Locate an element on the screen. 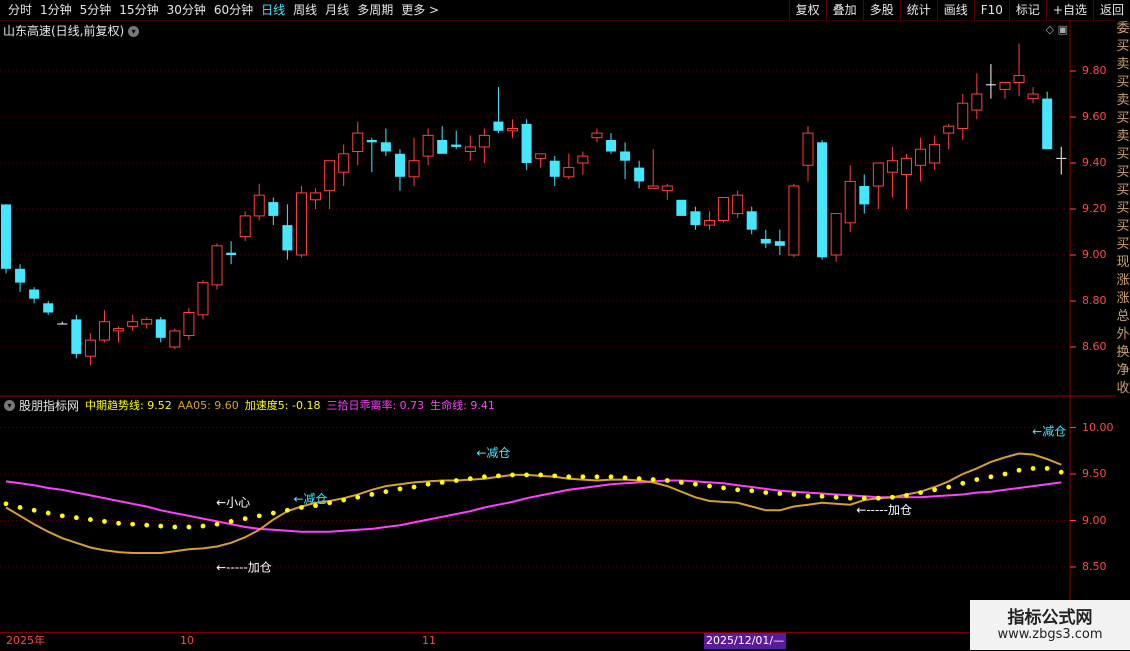 This screenshot has height=651, width=1130. price-axis-label: 9.20 is located at coordinates (1094, 208).